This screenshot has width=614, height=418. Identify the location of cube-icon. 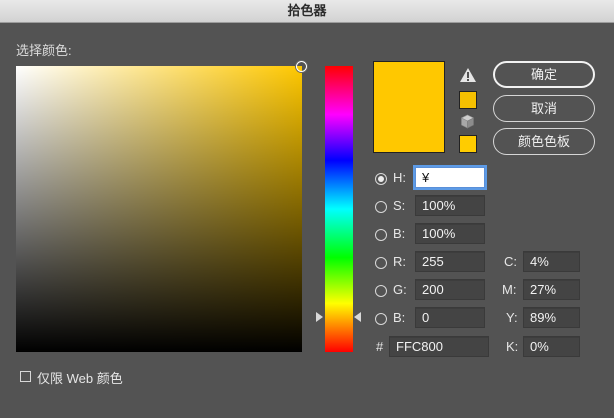
(467, 121).